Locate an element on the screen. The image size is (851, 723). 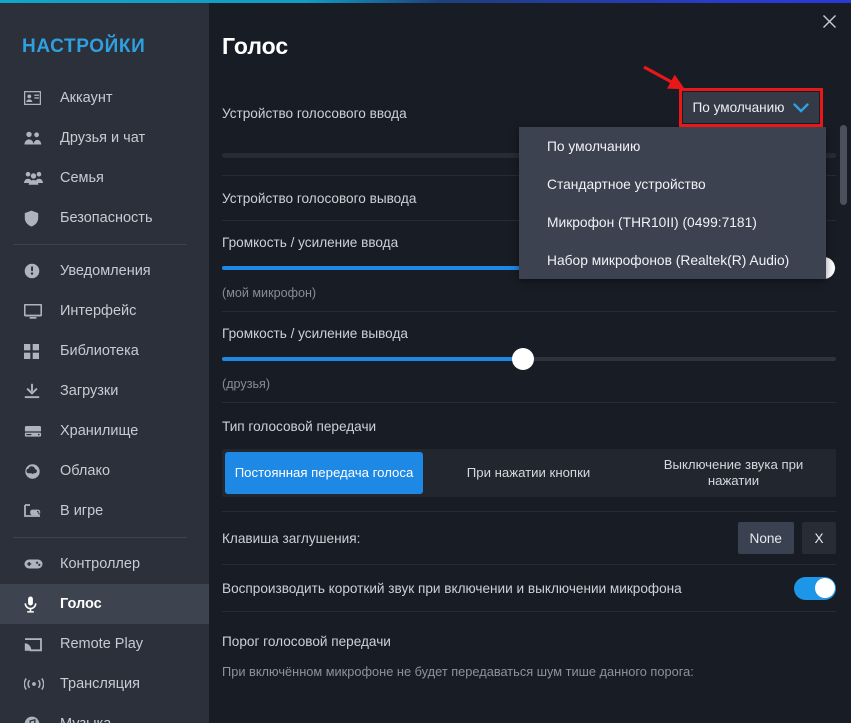
sidebar-item-label: Библиотека is located at coordinates (99, 351).